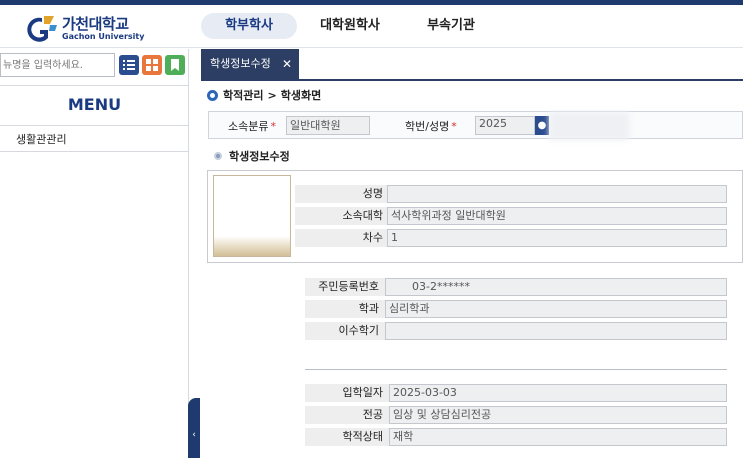  What do you see at coordinates (557, 238) in the screenshot?
I see `grade-field: 1` at bounding box center [557, 238].